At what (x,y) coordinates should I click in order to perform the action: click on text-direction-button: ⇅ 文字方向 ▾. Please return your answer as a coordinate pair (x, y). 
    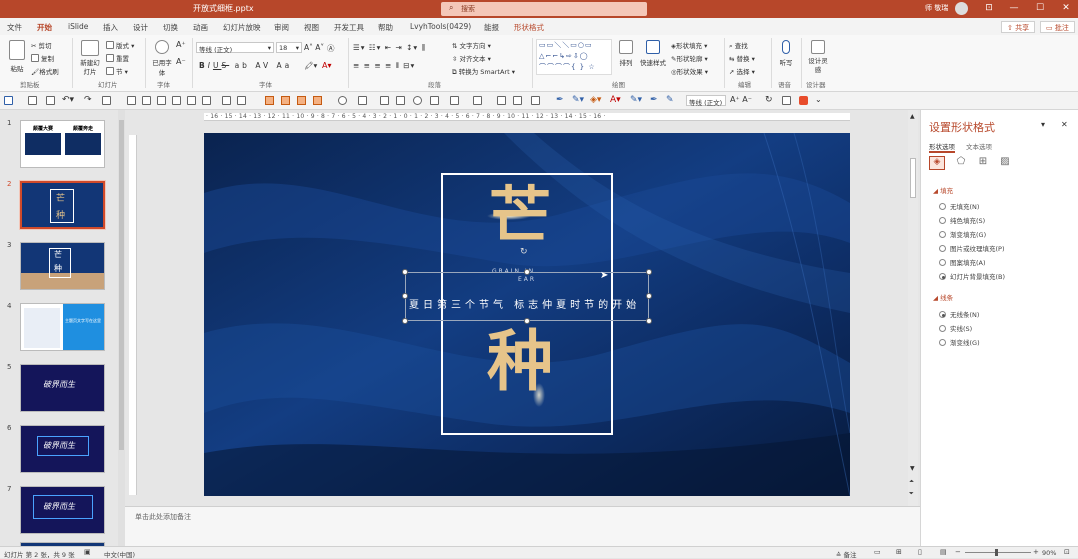
    Looking at the image, I should click on (471, 45).